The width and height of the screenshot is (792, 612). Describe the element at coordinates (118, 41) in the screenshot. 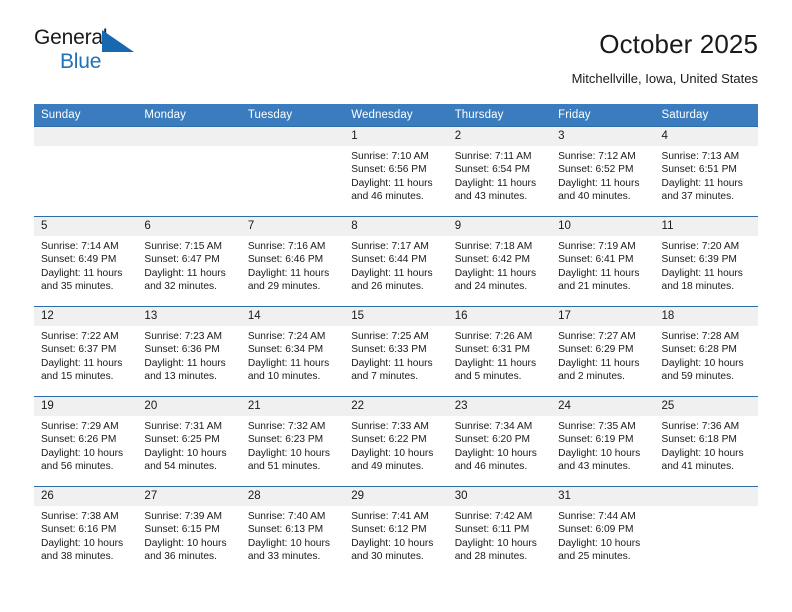

I see `logo-triangle-icon` at that location.